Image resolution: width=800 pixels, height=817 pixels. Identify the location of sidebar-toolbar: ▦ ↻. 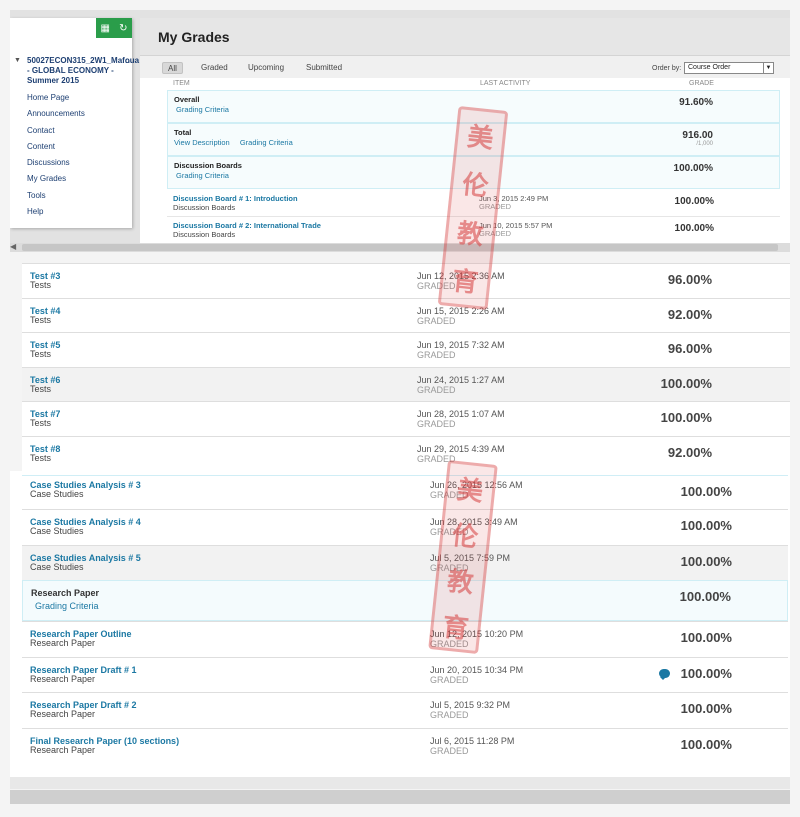
(114, 28).